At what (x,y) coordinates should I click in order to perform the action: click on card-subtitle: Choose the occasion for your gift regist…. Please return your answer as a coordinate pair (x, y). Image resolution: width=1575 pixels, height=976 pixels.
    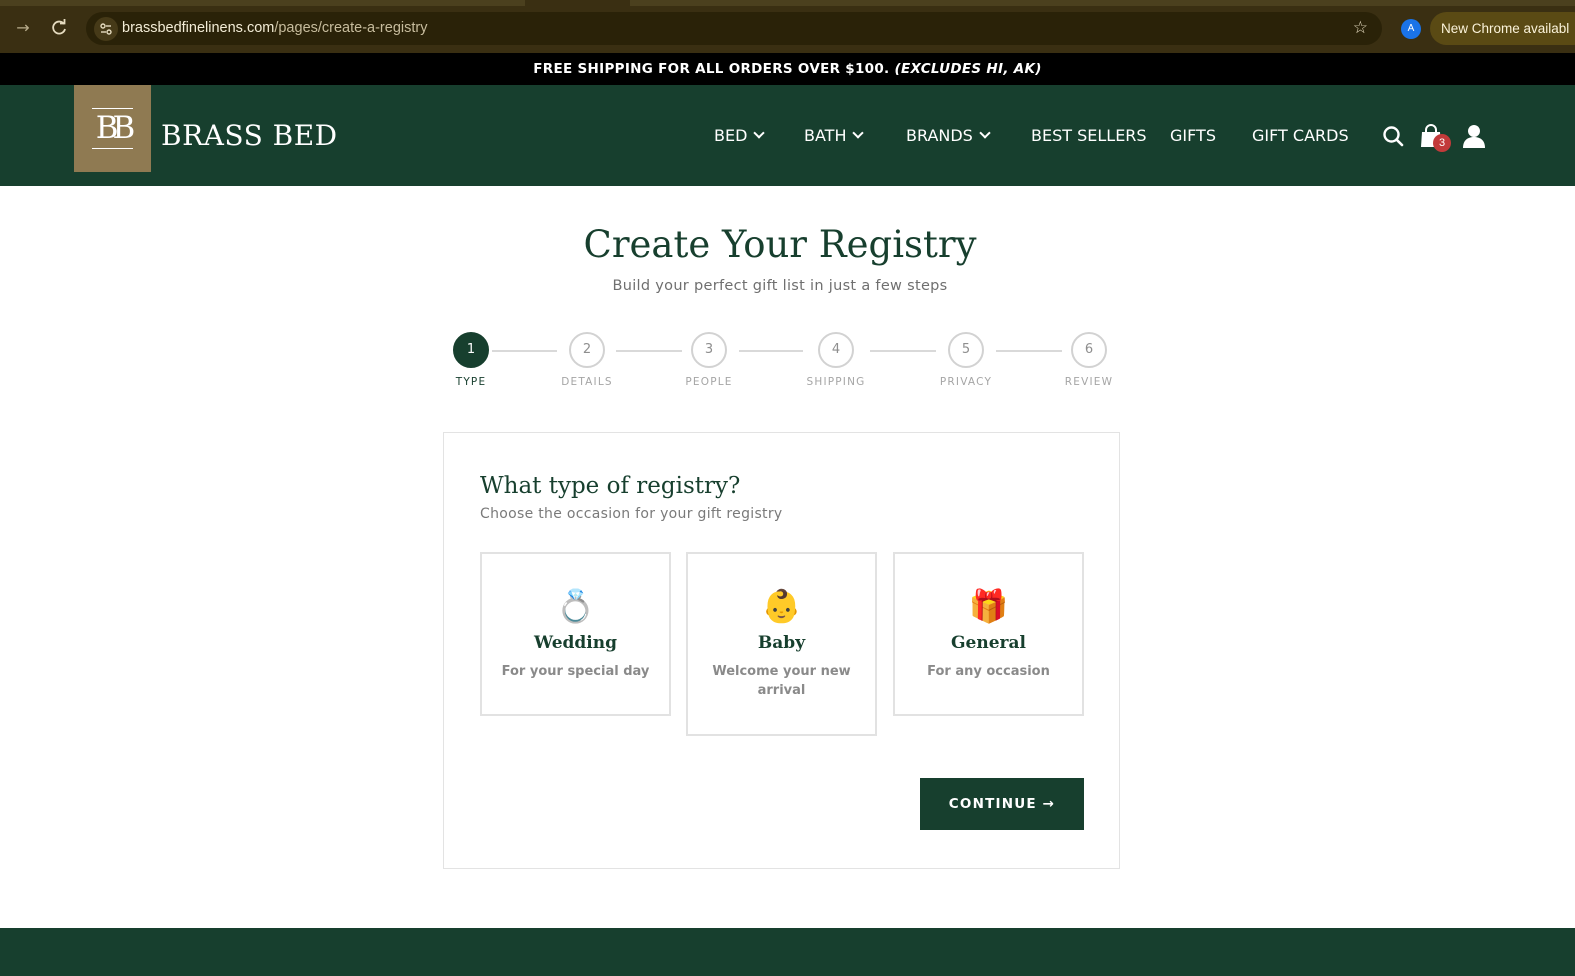
    Looking at the image, I should click on (631, 514).